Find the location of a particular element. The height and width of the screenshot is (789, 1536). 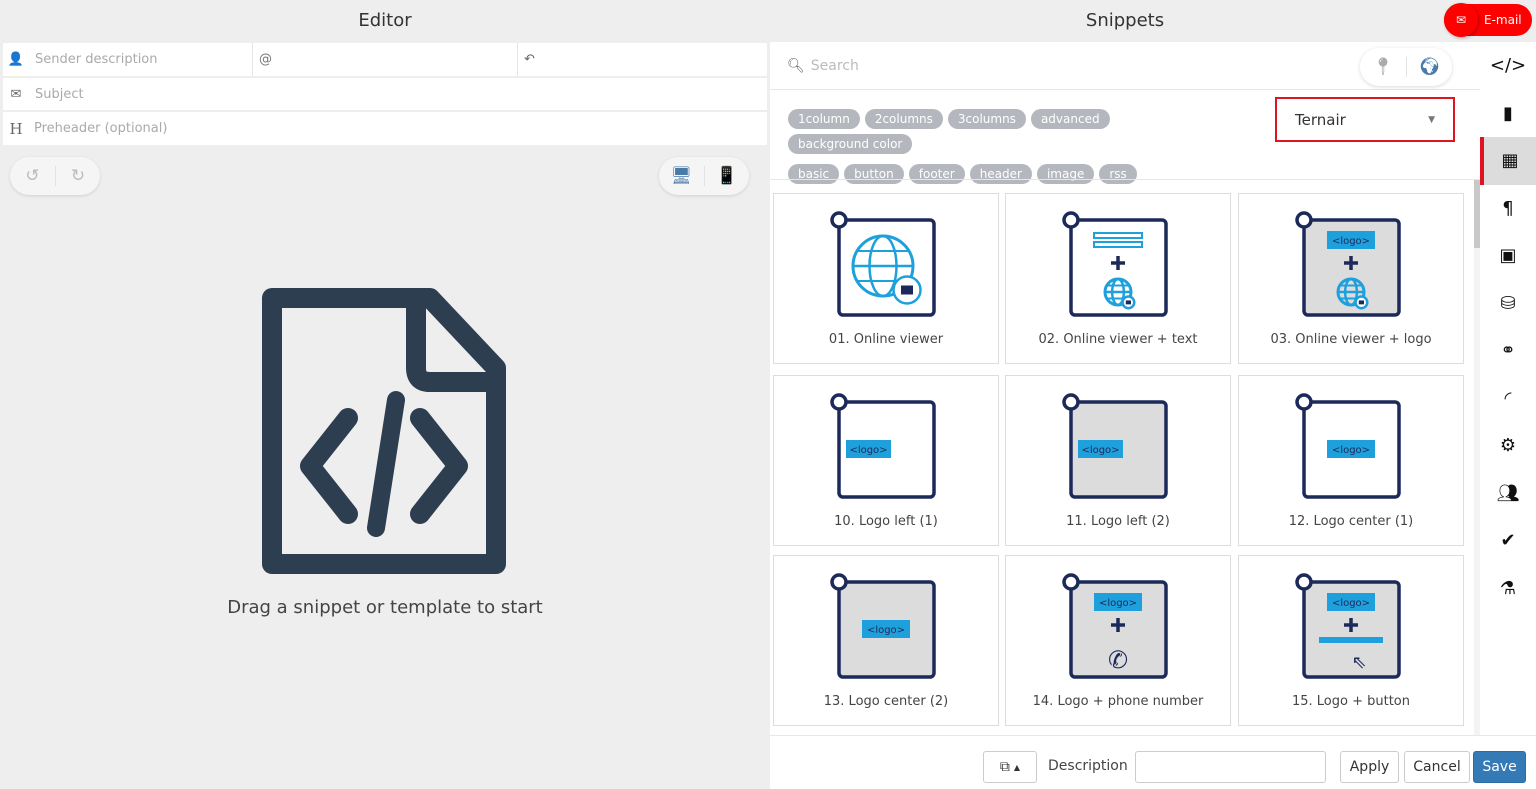

tool-rail: </> ▮ ▦ ¶ ▣ ⛁ ⚭ ◜ ⚙ 👥︎ ✔ ⚗ is located at coordinates (1508, 415).